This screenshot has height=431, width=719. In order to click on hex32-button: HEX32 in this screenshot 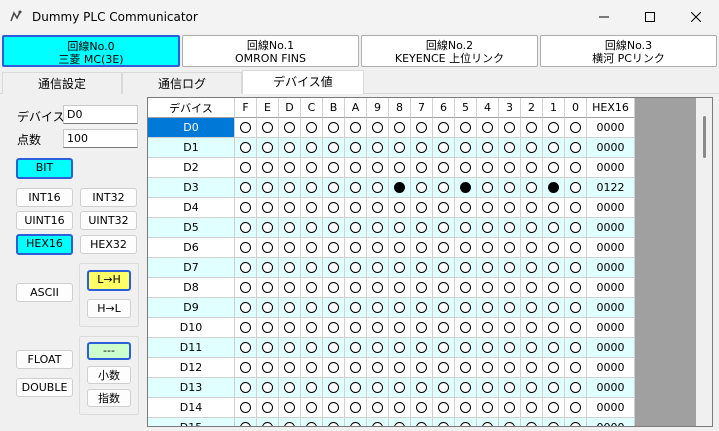, I will do `click(108, 244)`.